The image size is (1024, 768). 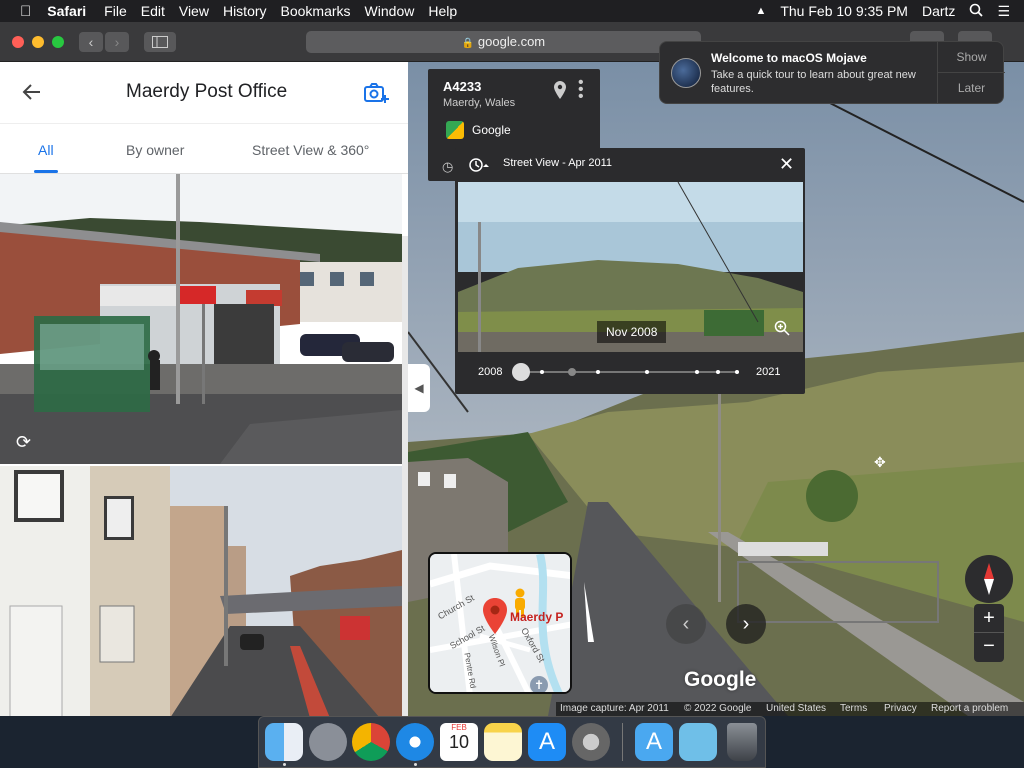 What do you see at coordinates (415, 742) in the screenshot?
I see `safari-icon` at bounding box center [415, 742].